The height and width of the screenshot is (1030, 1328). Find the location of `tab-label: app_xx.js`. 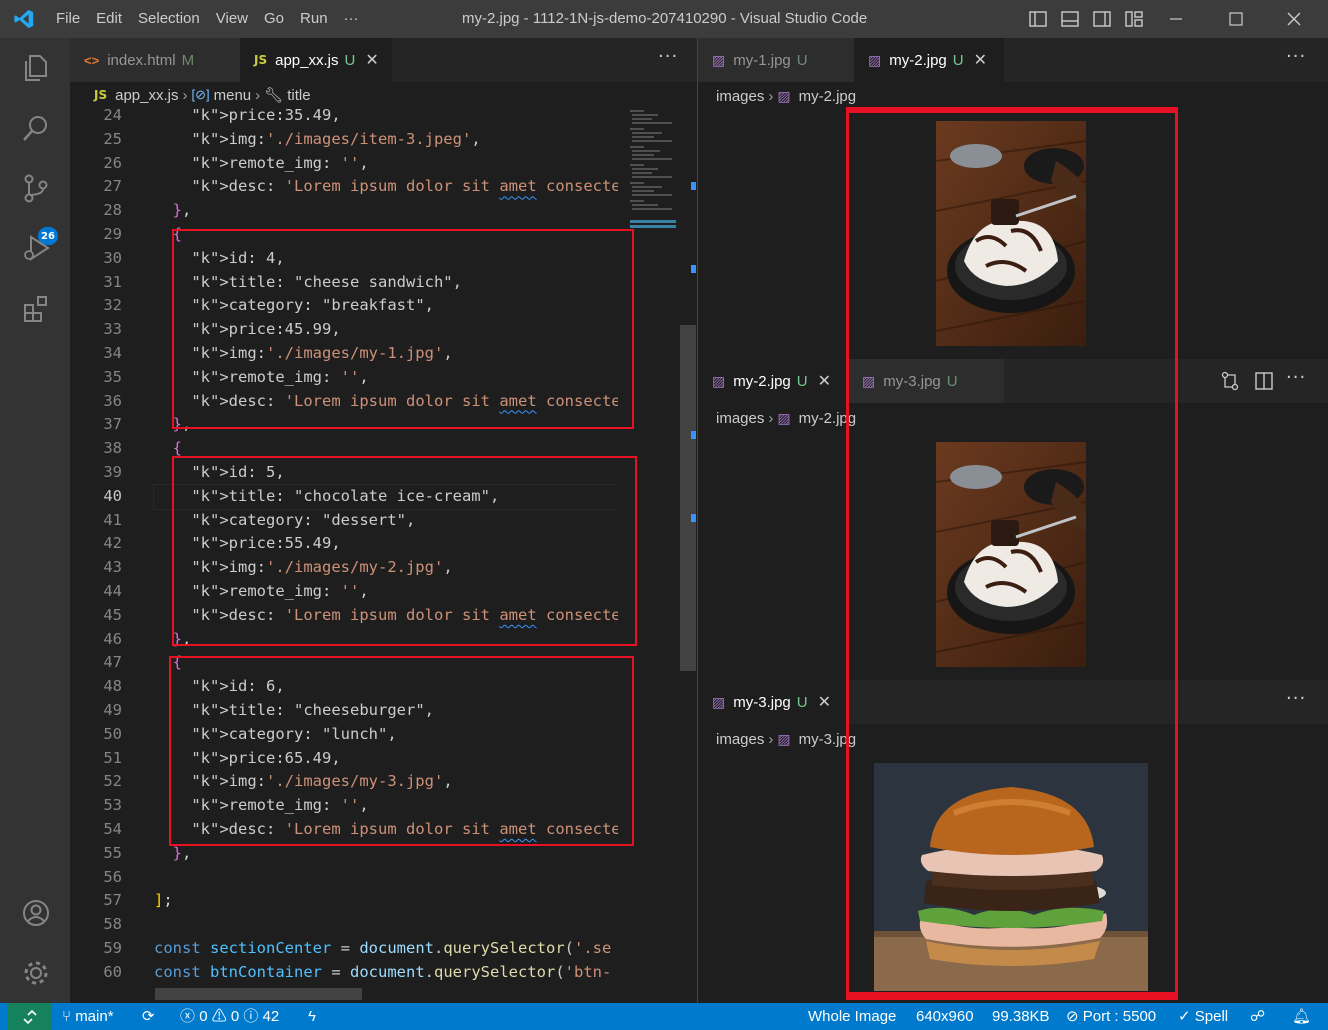

tab-label: app_xx.js is located at coordinates (307, 60).